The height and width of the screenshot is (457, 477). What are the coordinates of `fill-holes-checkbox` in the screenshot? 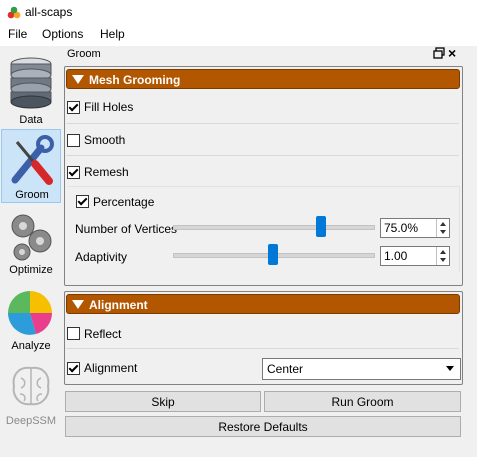 It's located at (73, 107).